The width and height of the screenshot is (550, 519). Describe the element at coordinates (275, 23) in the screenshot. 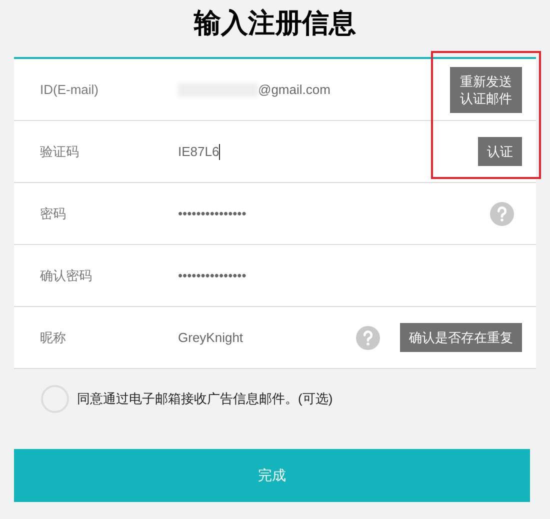

I see `page-title: 输入注册信息` at that location.